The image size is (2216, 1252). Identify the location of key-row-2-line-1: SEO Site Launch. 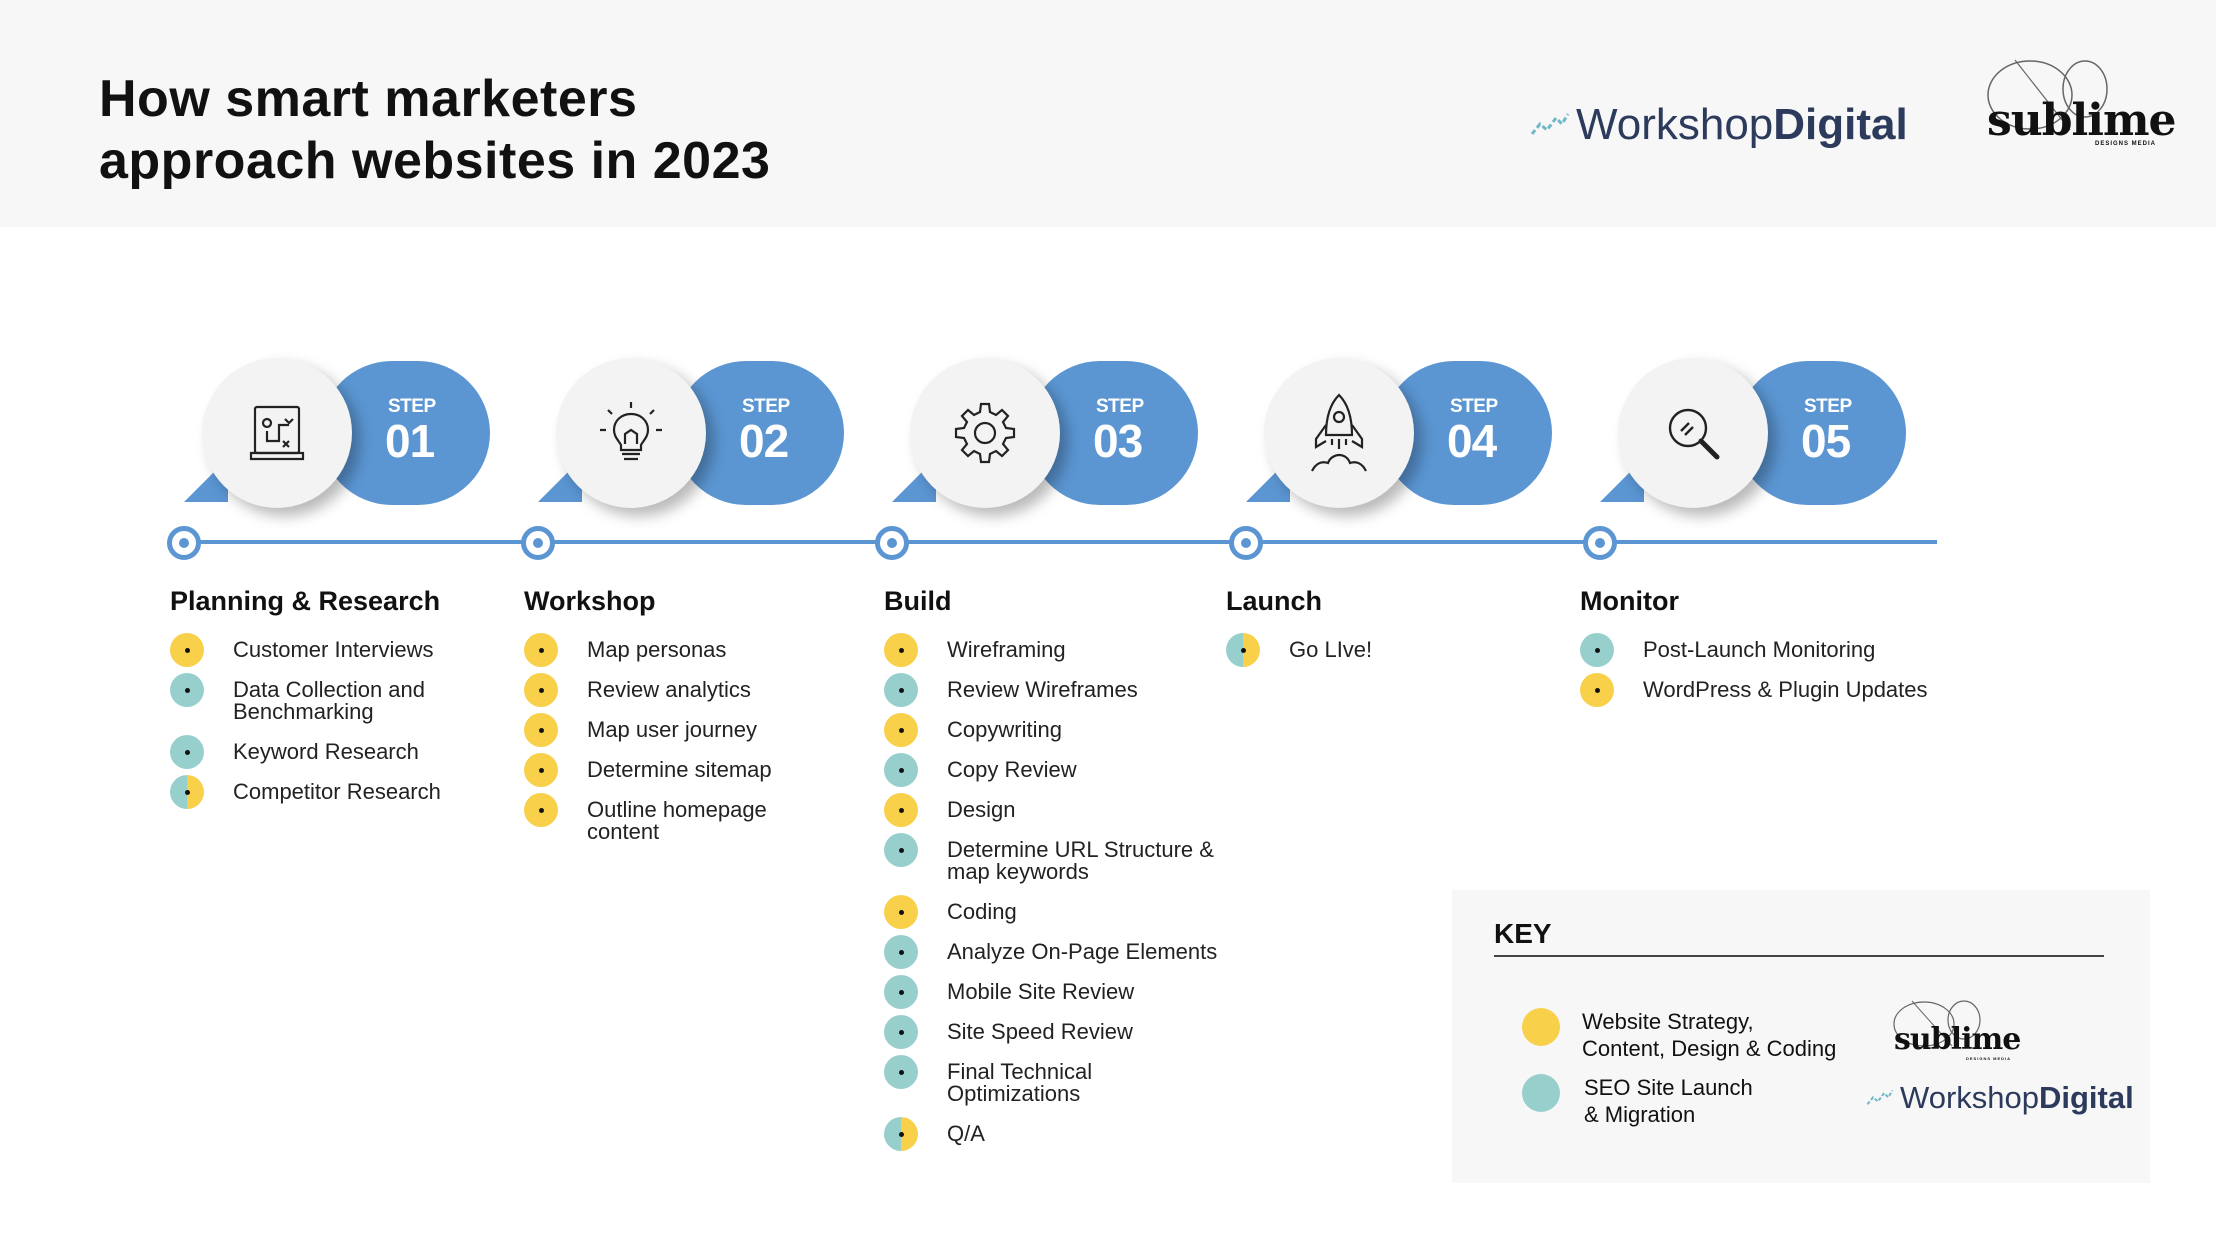
(1668, 1087).